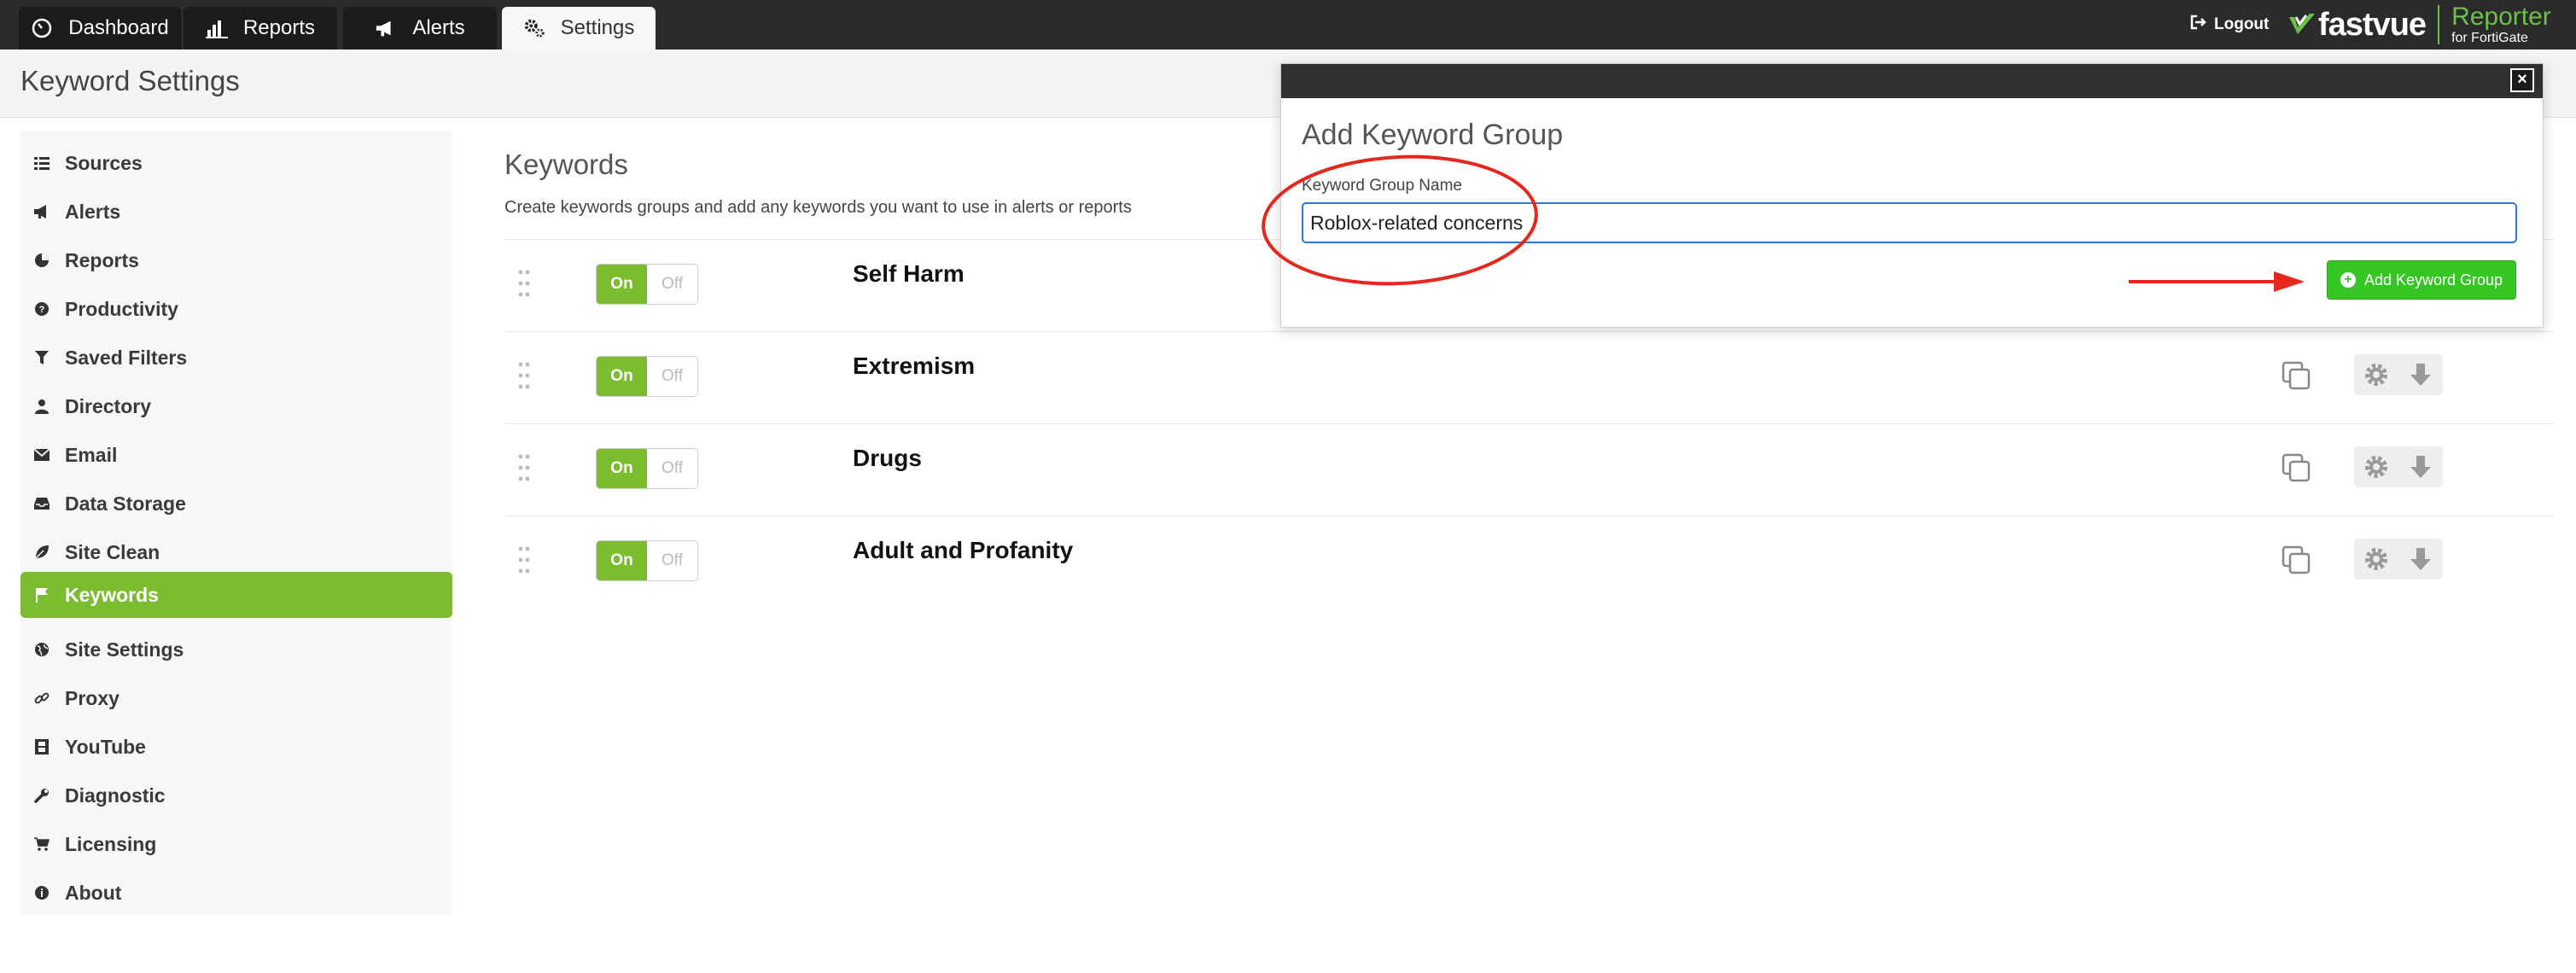  Describe the element at coordinates (2242, 24) in the screenshot. I see `logout-label: Logout` at that location.